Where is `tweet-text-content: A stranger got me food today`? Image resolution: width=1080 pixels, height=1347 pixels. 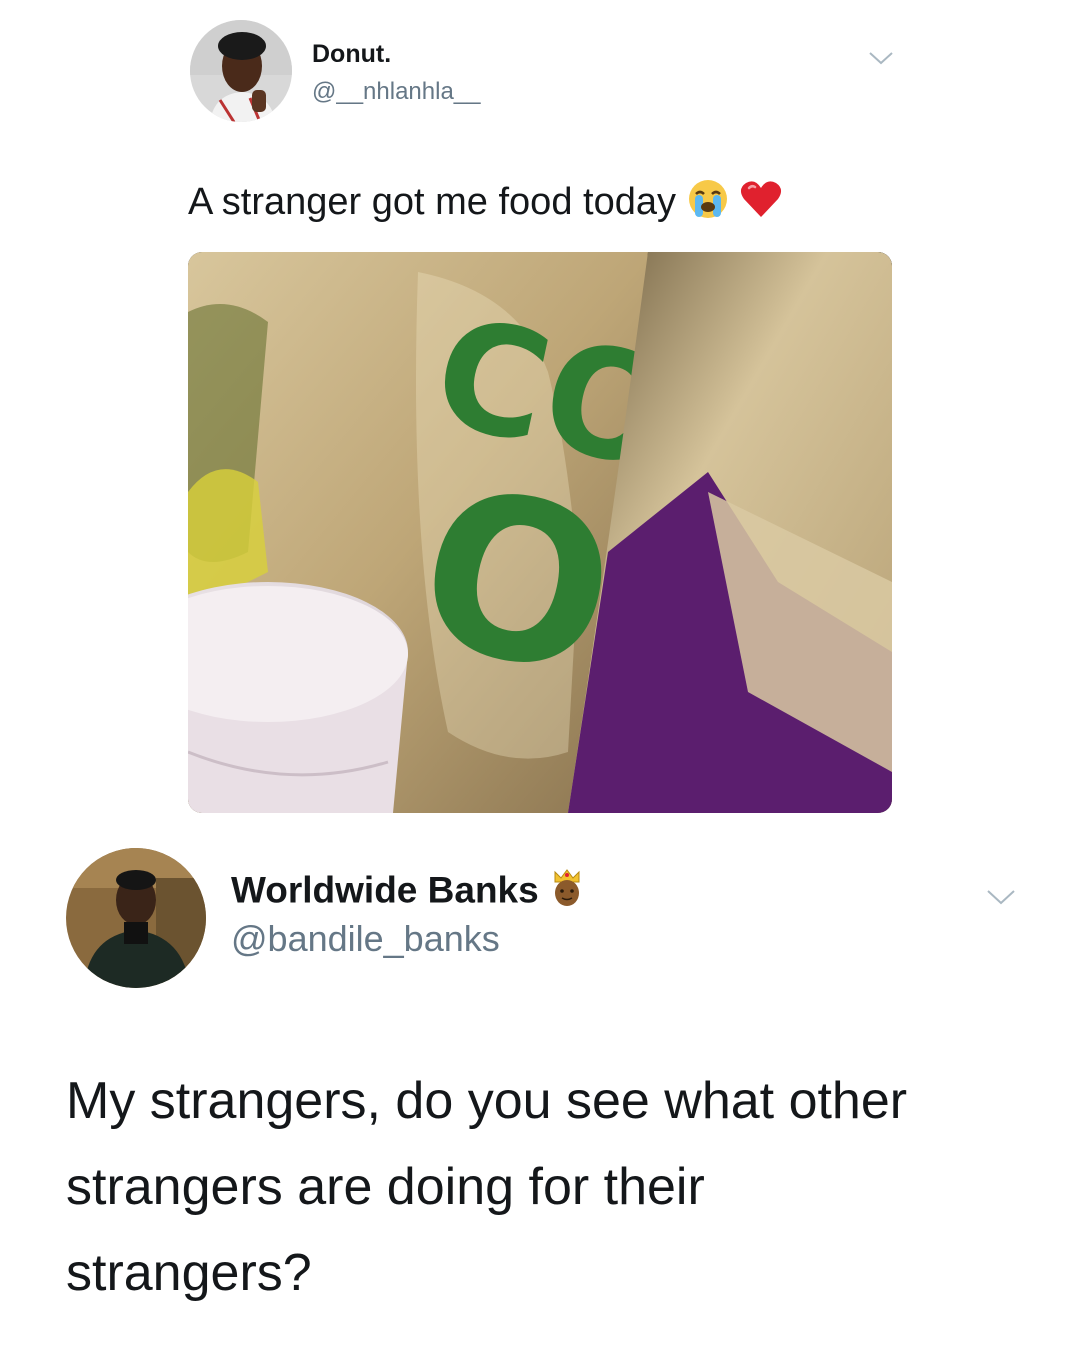
tweet-text-content: A stranger got me food today is located at coordinates (432, 202).